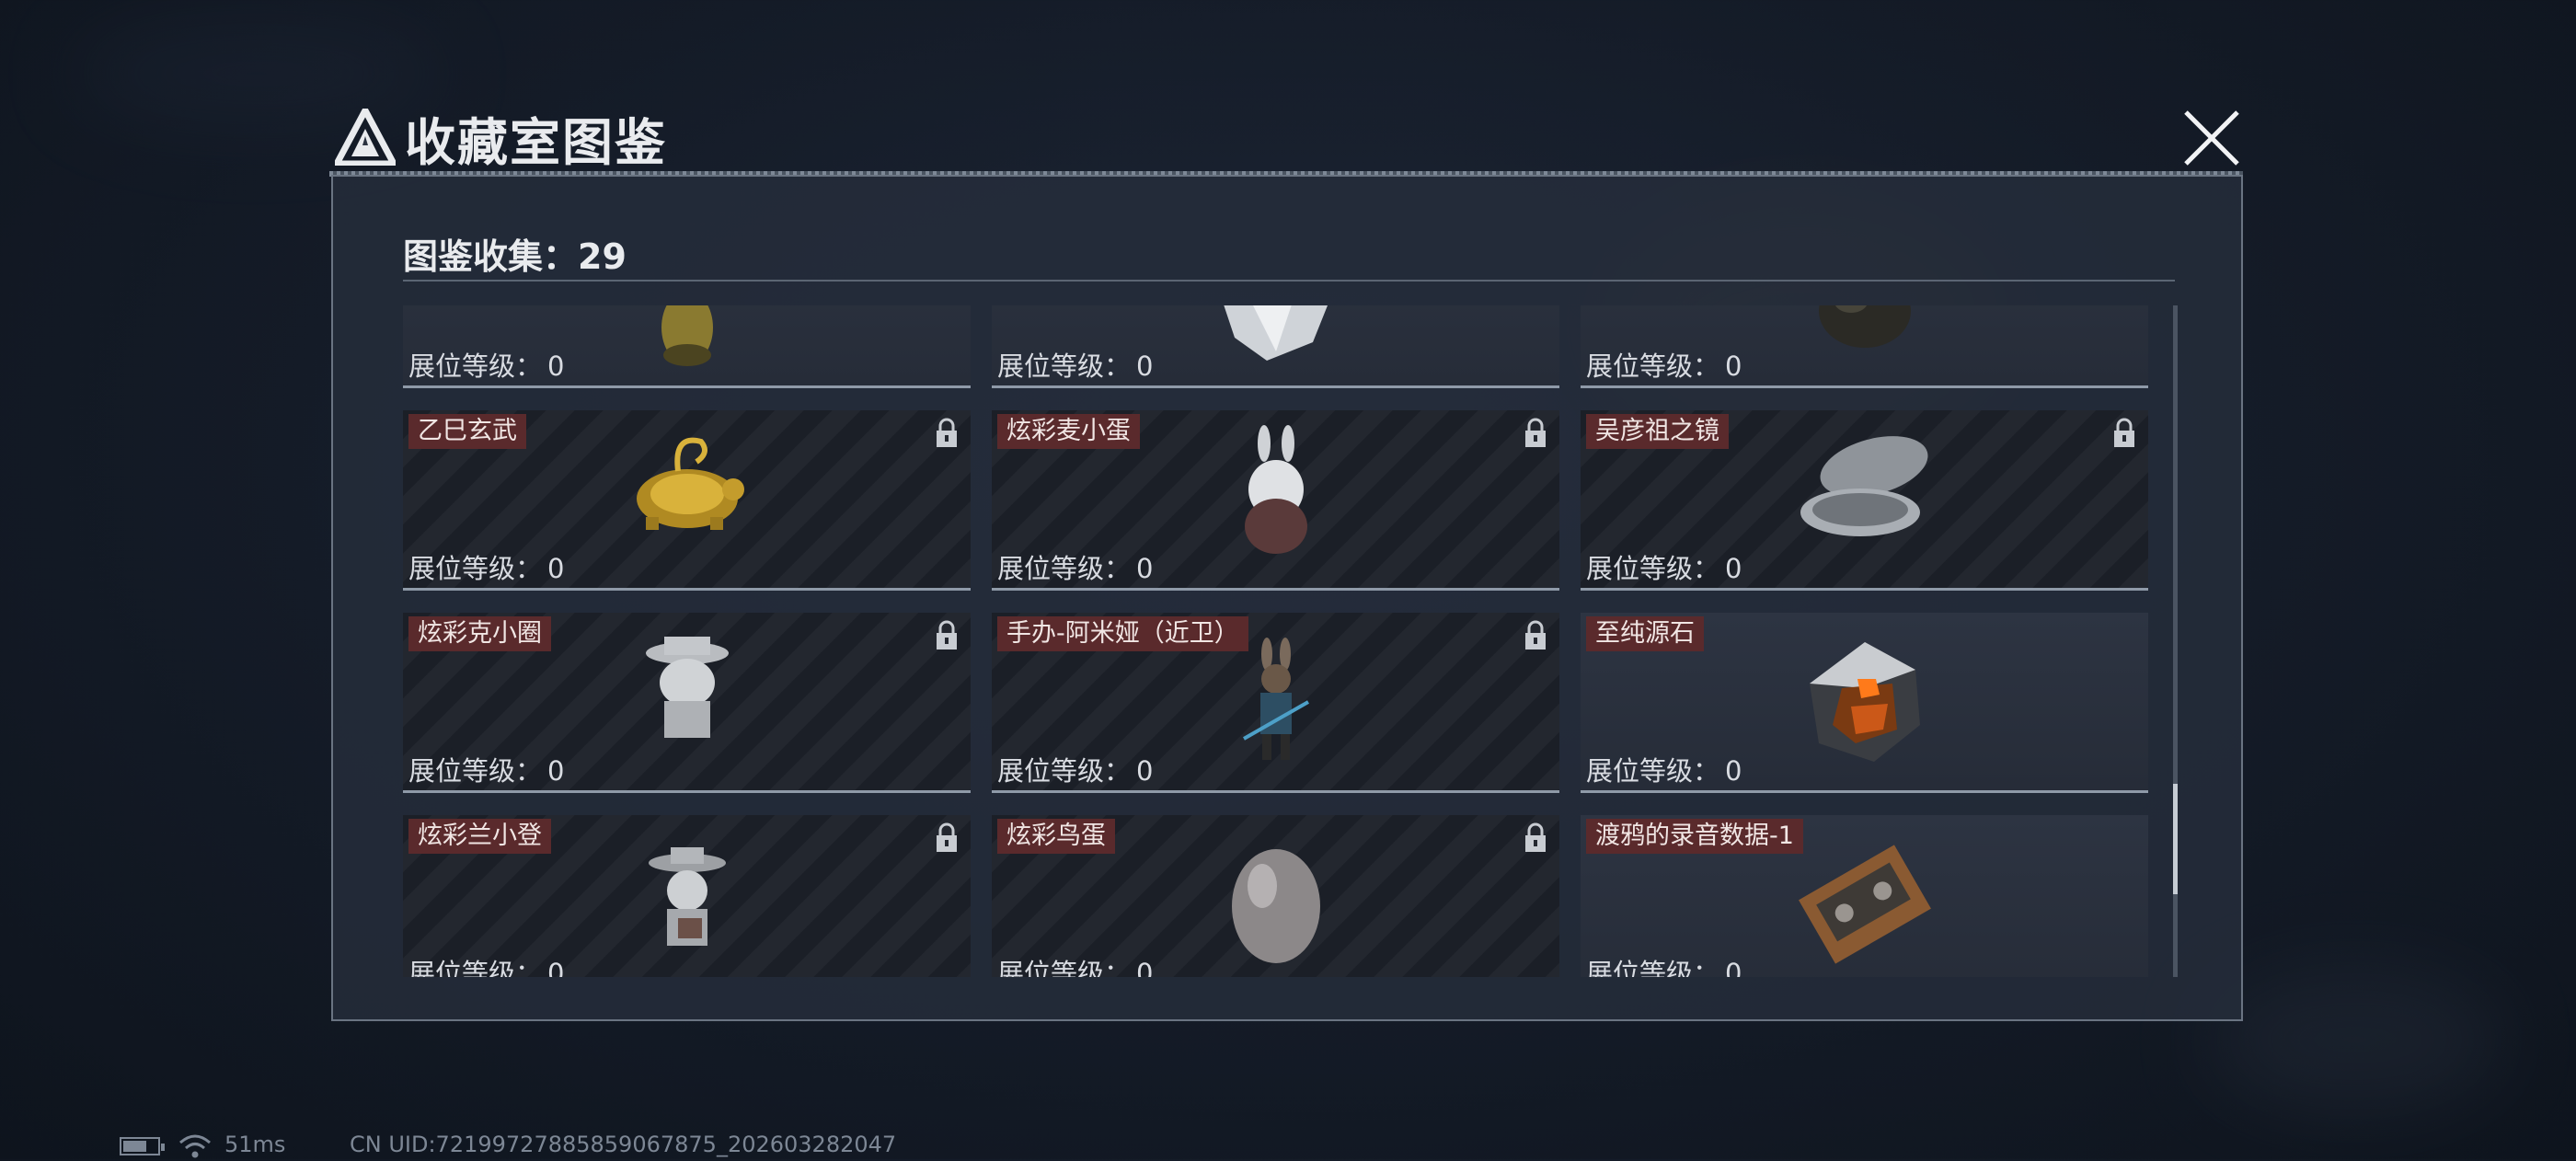 Image resolution: width=2576 pixels, height=1161 pixels. What do you see at coordinates (687, 688) in the screenshot?
I see `hat-figure-icon` at bounding box center [687, 688].